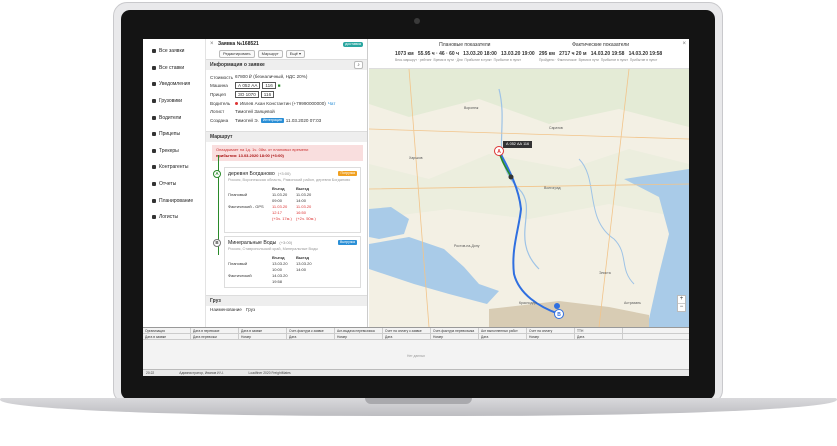  Describe the element at coordinates (448, 60) in the screenshot. I see `metric-label: Время в пути · Дни` at that location.